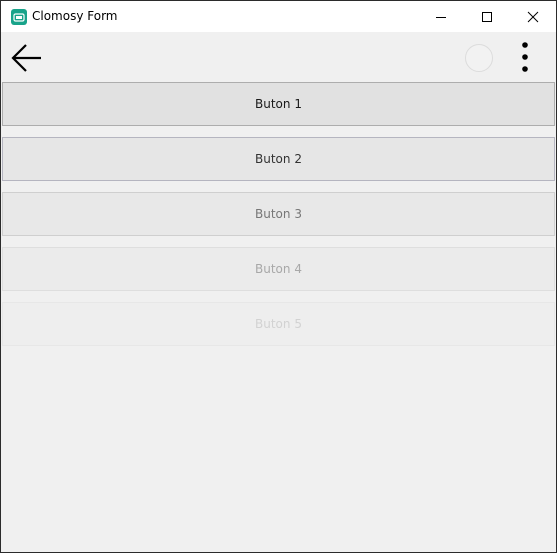 The image size is (557, 553). I want to click on maximize-icon, so click(487, 16).